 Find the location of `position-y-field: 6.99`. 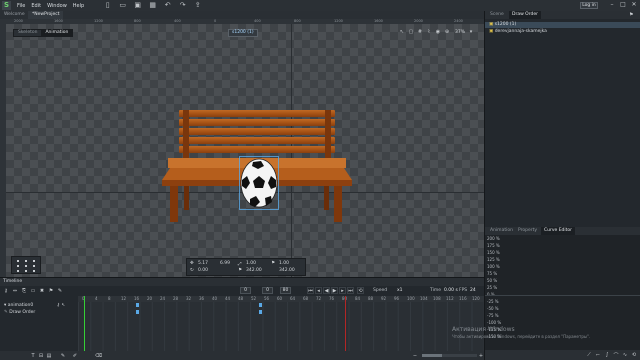

position-y-field: 6.99 is located at coordinates (225, 263).